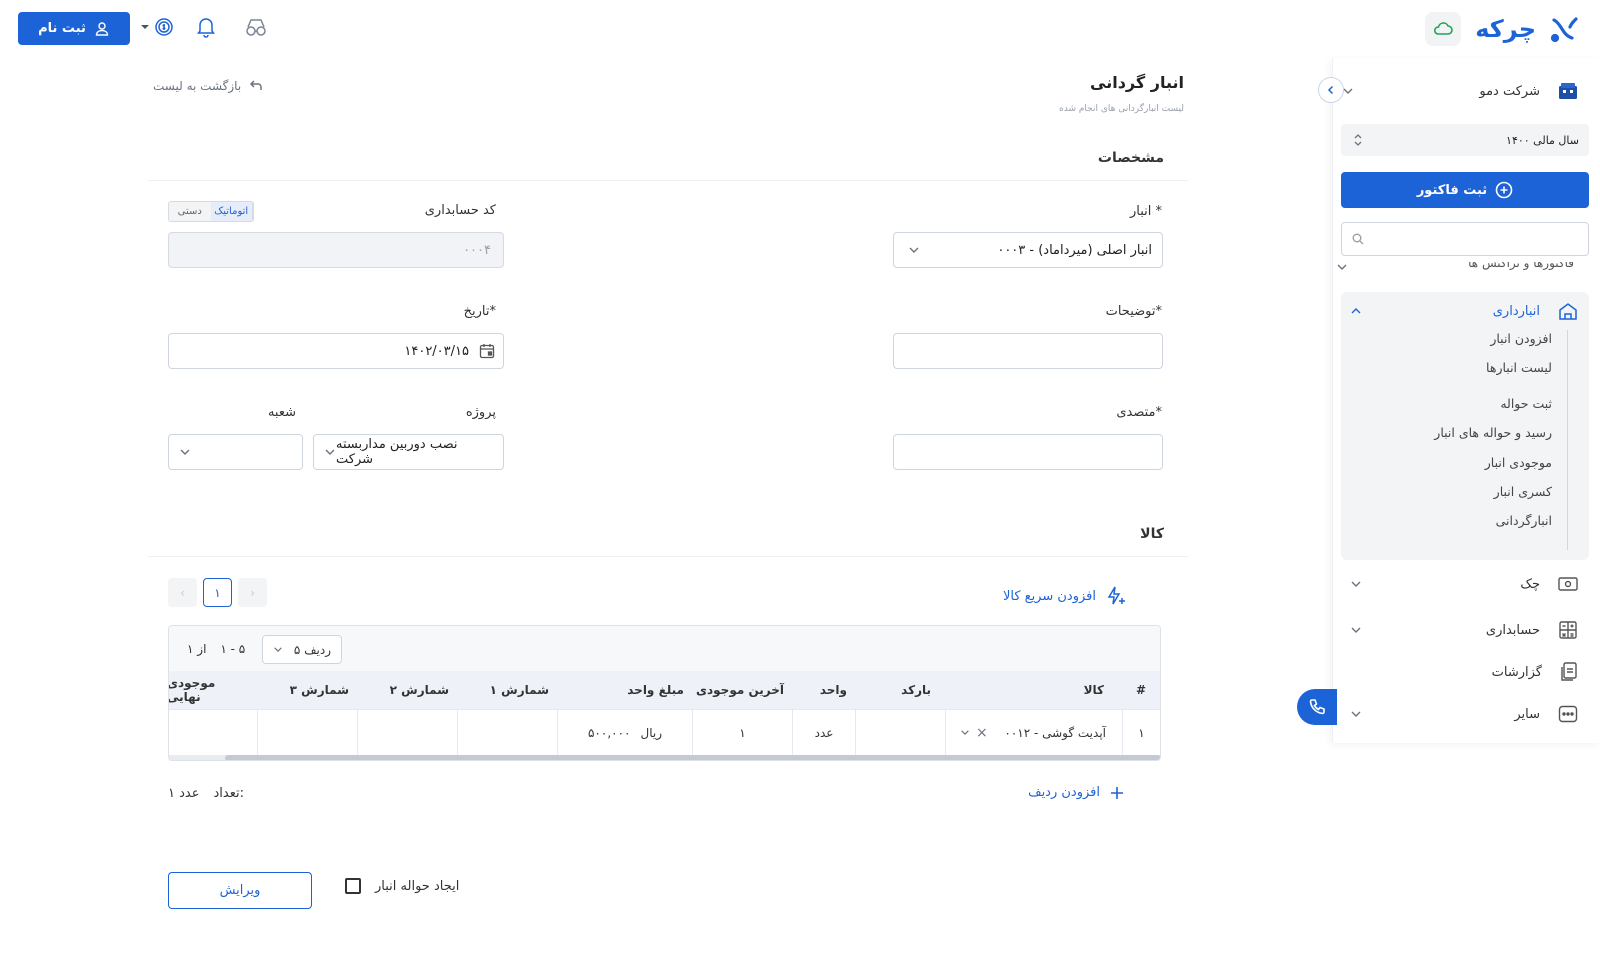 This screenshot has height=963, width=1600. Describe the element at coordinates (1358, 140) in the screenshot. I see `sort-icon` at that location.